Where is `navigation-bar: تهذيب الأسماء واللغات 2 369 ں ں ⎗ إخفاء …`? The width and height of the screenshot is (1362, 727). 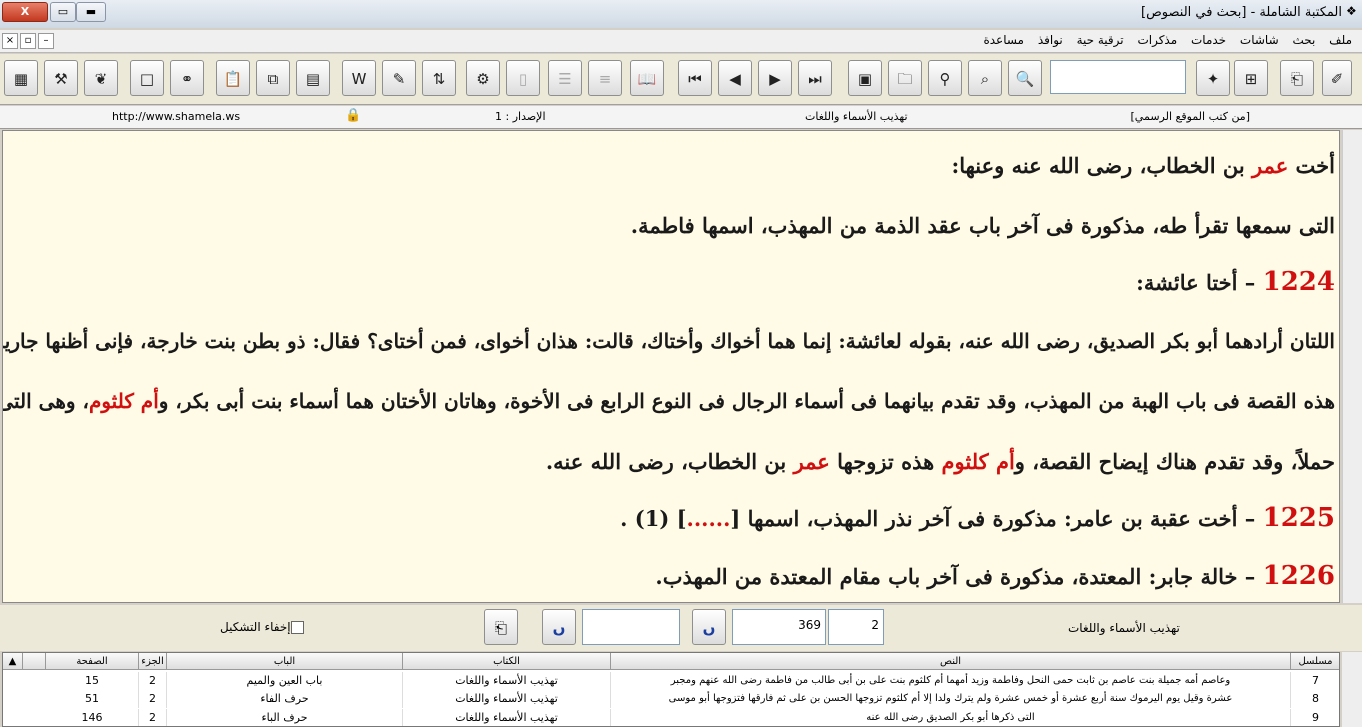 navigation-bar: تهذيب الأسماء واللغات 2 369 ں ں ⎗ إخفاء … is located at coordinates (681, 628).